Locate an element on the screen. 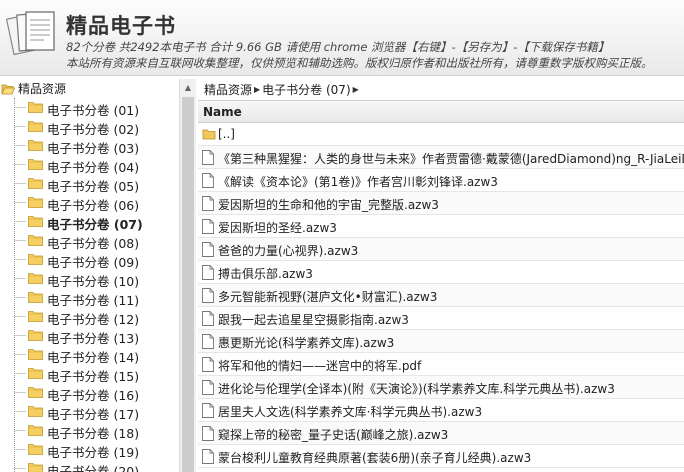 The image size is (684, 472). tree-item: 电子书分卷 (15) is located at coordinates (89, 374).